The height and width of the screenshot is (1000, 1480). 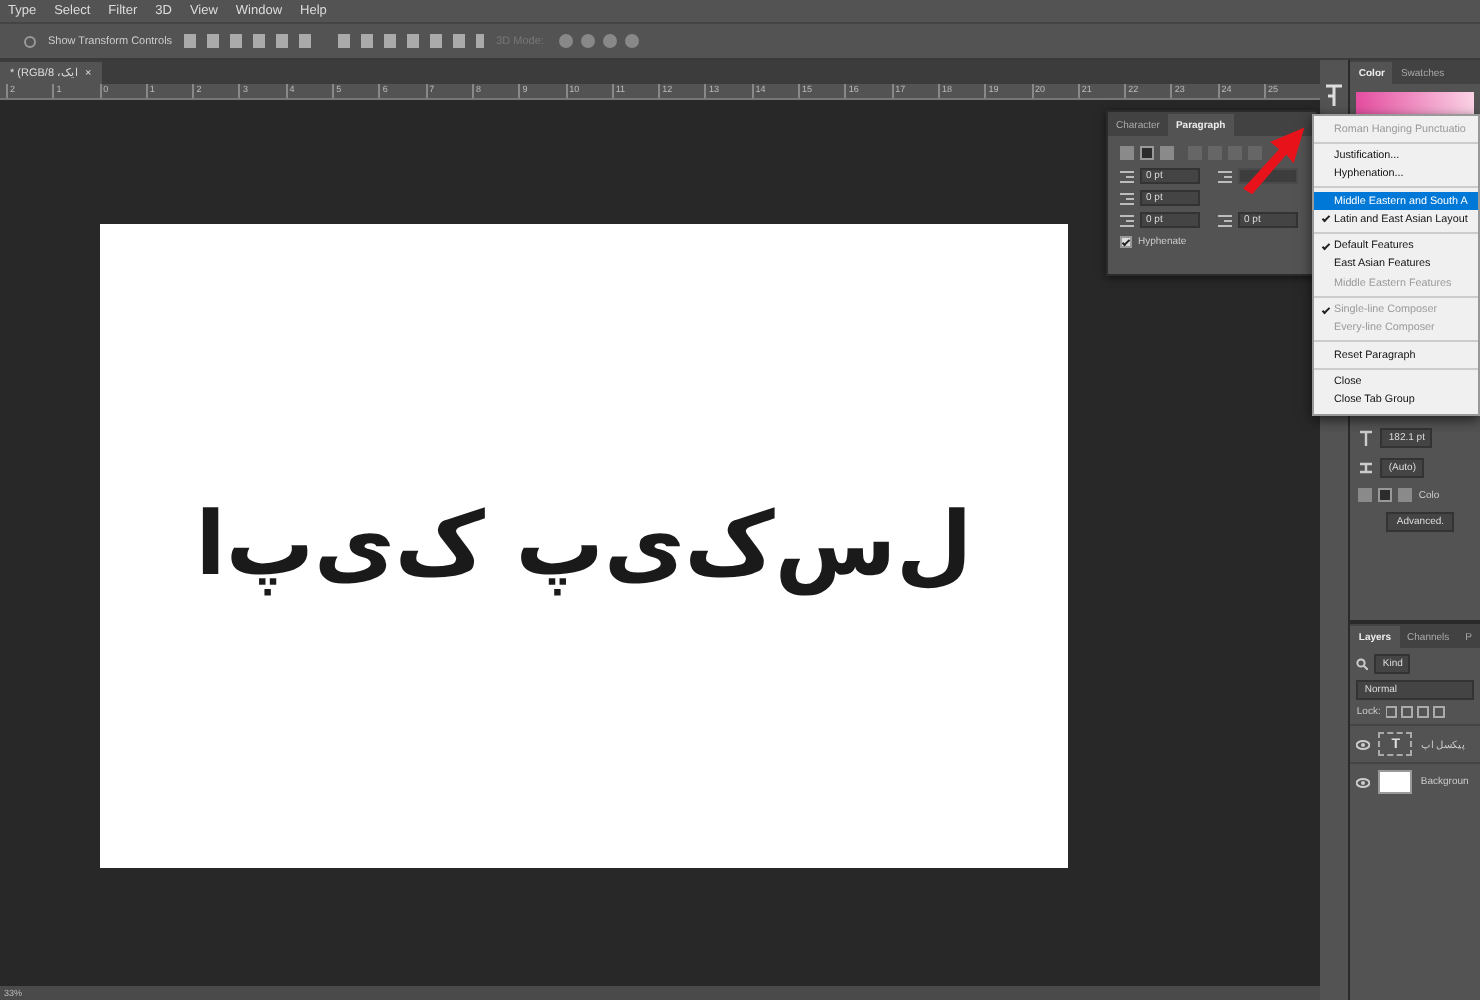 What do you see at coordinates (1147, 153) in the screenshot?
I see `align-button` at bounding box center [1147, 153].